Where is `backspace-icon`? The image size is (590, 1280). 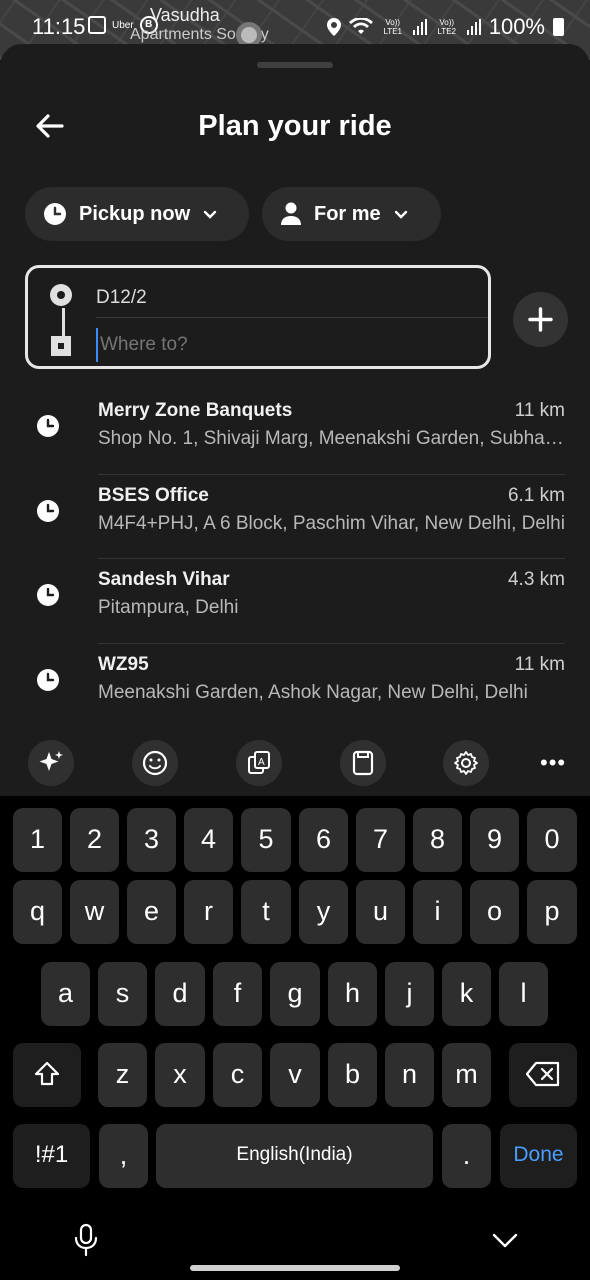
backspace-icon is located at coordinates (542, 1074).